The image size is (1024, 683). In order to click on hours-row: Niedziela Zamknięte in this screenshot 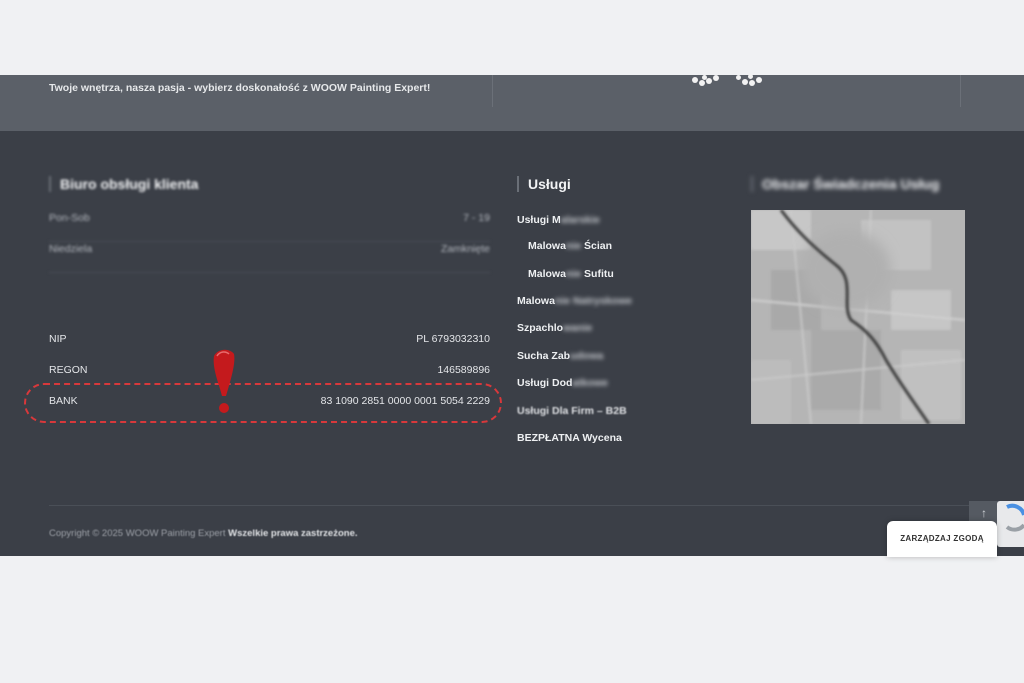, I will do `click(269, 258)`.